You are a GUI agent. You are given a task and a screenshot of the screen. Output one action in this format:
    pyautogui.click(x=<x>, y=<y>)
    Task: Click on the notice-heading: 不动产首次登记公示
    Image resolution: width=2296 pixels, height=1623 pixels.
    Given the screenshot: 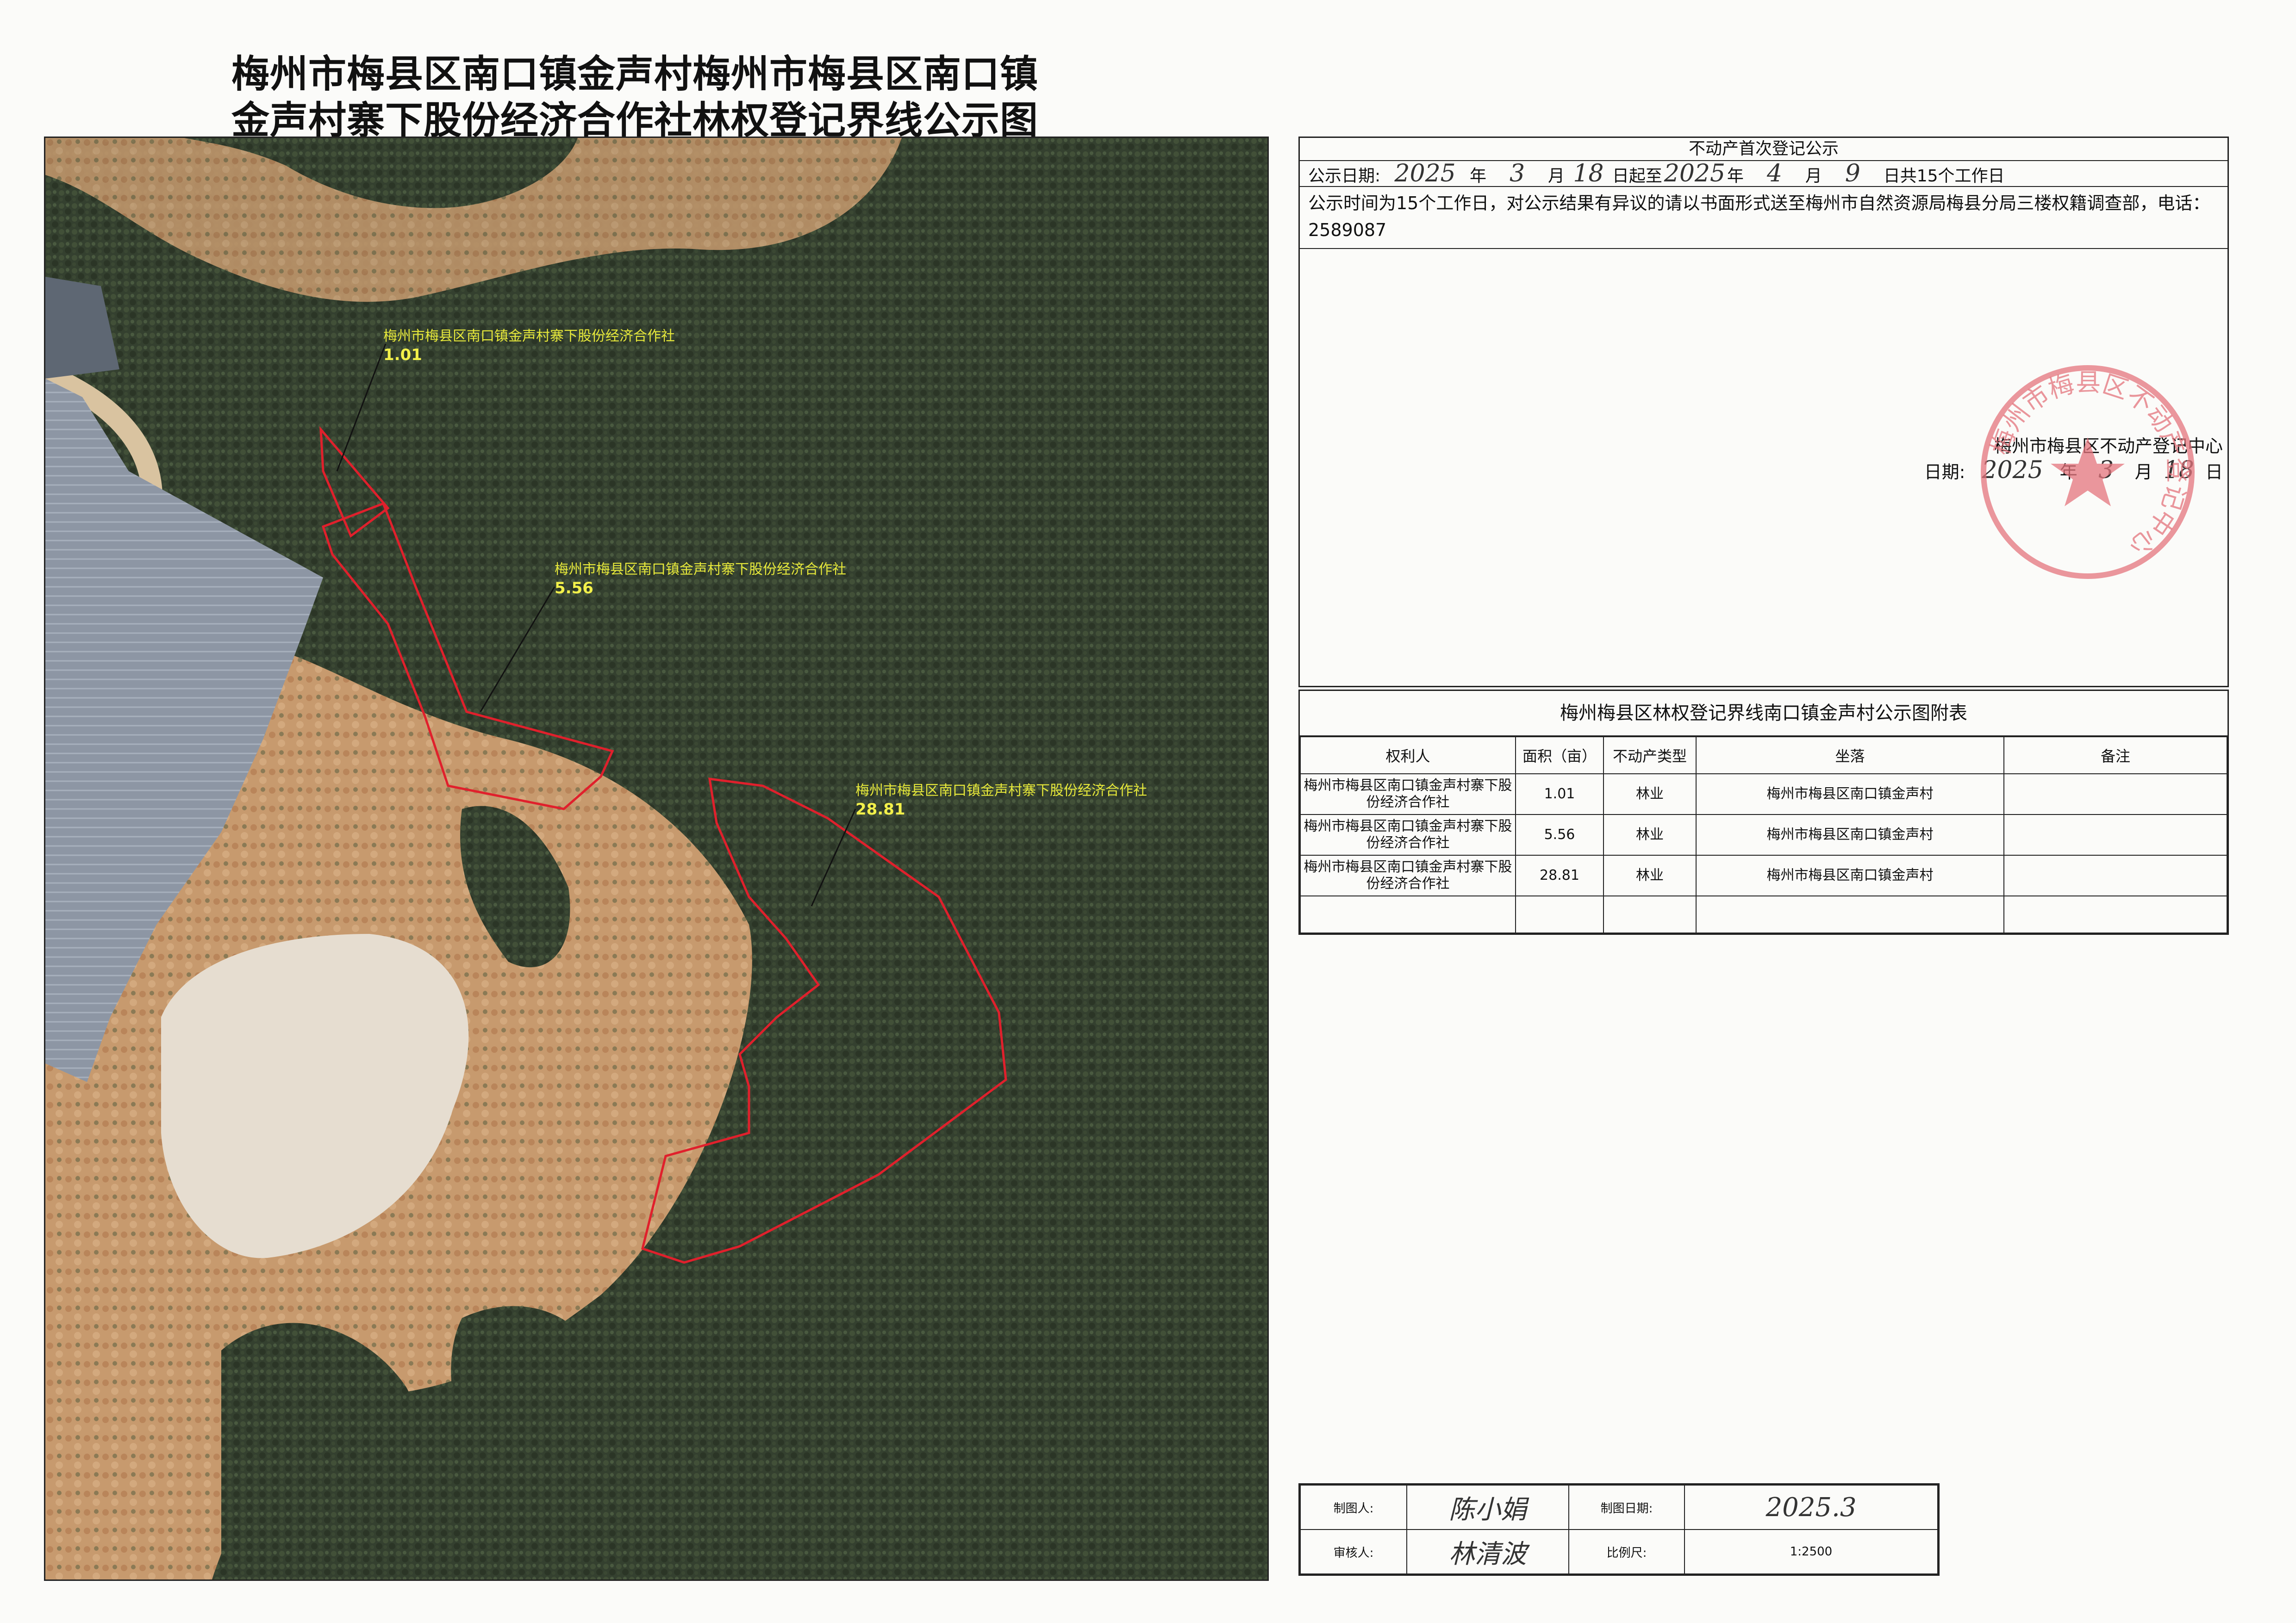 What is the action you would take?
    pyautogui.click(x=1763, y=149)
    